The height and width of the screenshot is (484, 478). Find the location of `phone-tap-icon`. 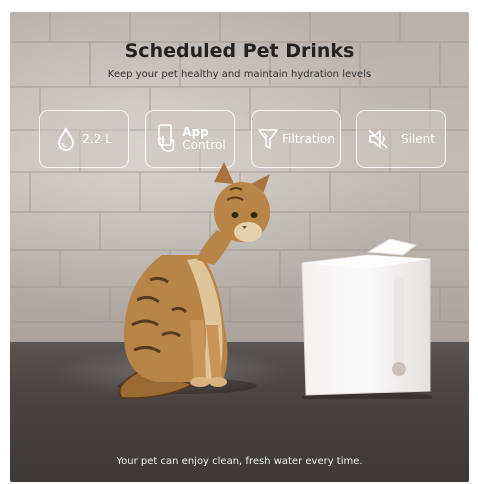

phone-tap-icon is located at coordinates (166, 138).